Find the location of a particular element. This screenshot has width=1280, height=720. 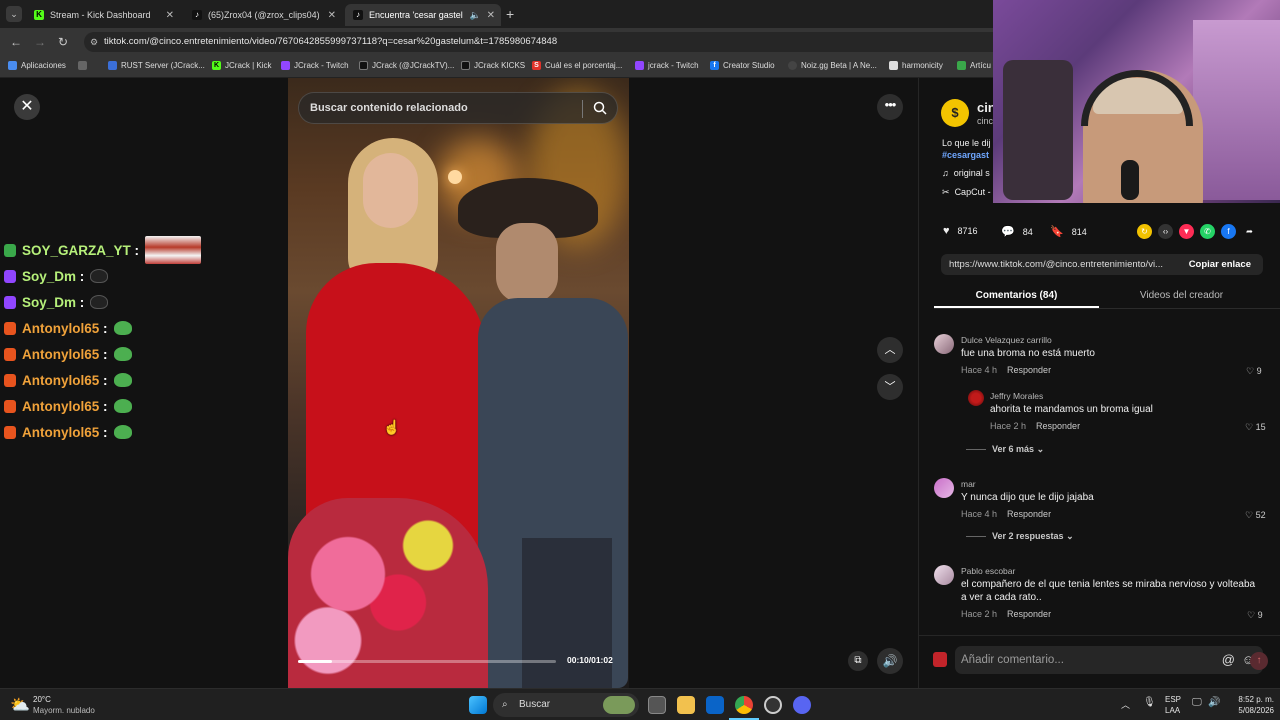

chrome-icon is located at coordinates (744, 705).